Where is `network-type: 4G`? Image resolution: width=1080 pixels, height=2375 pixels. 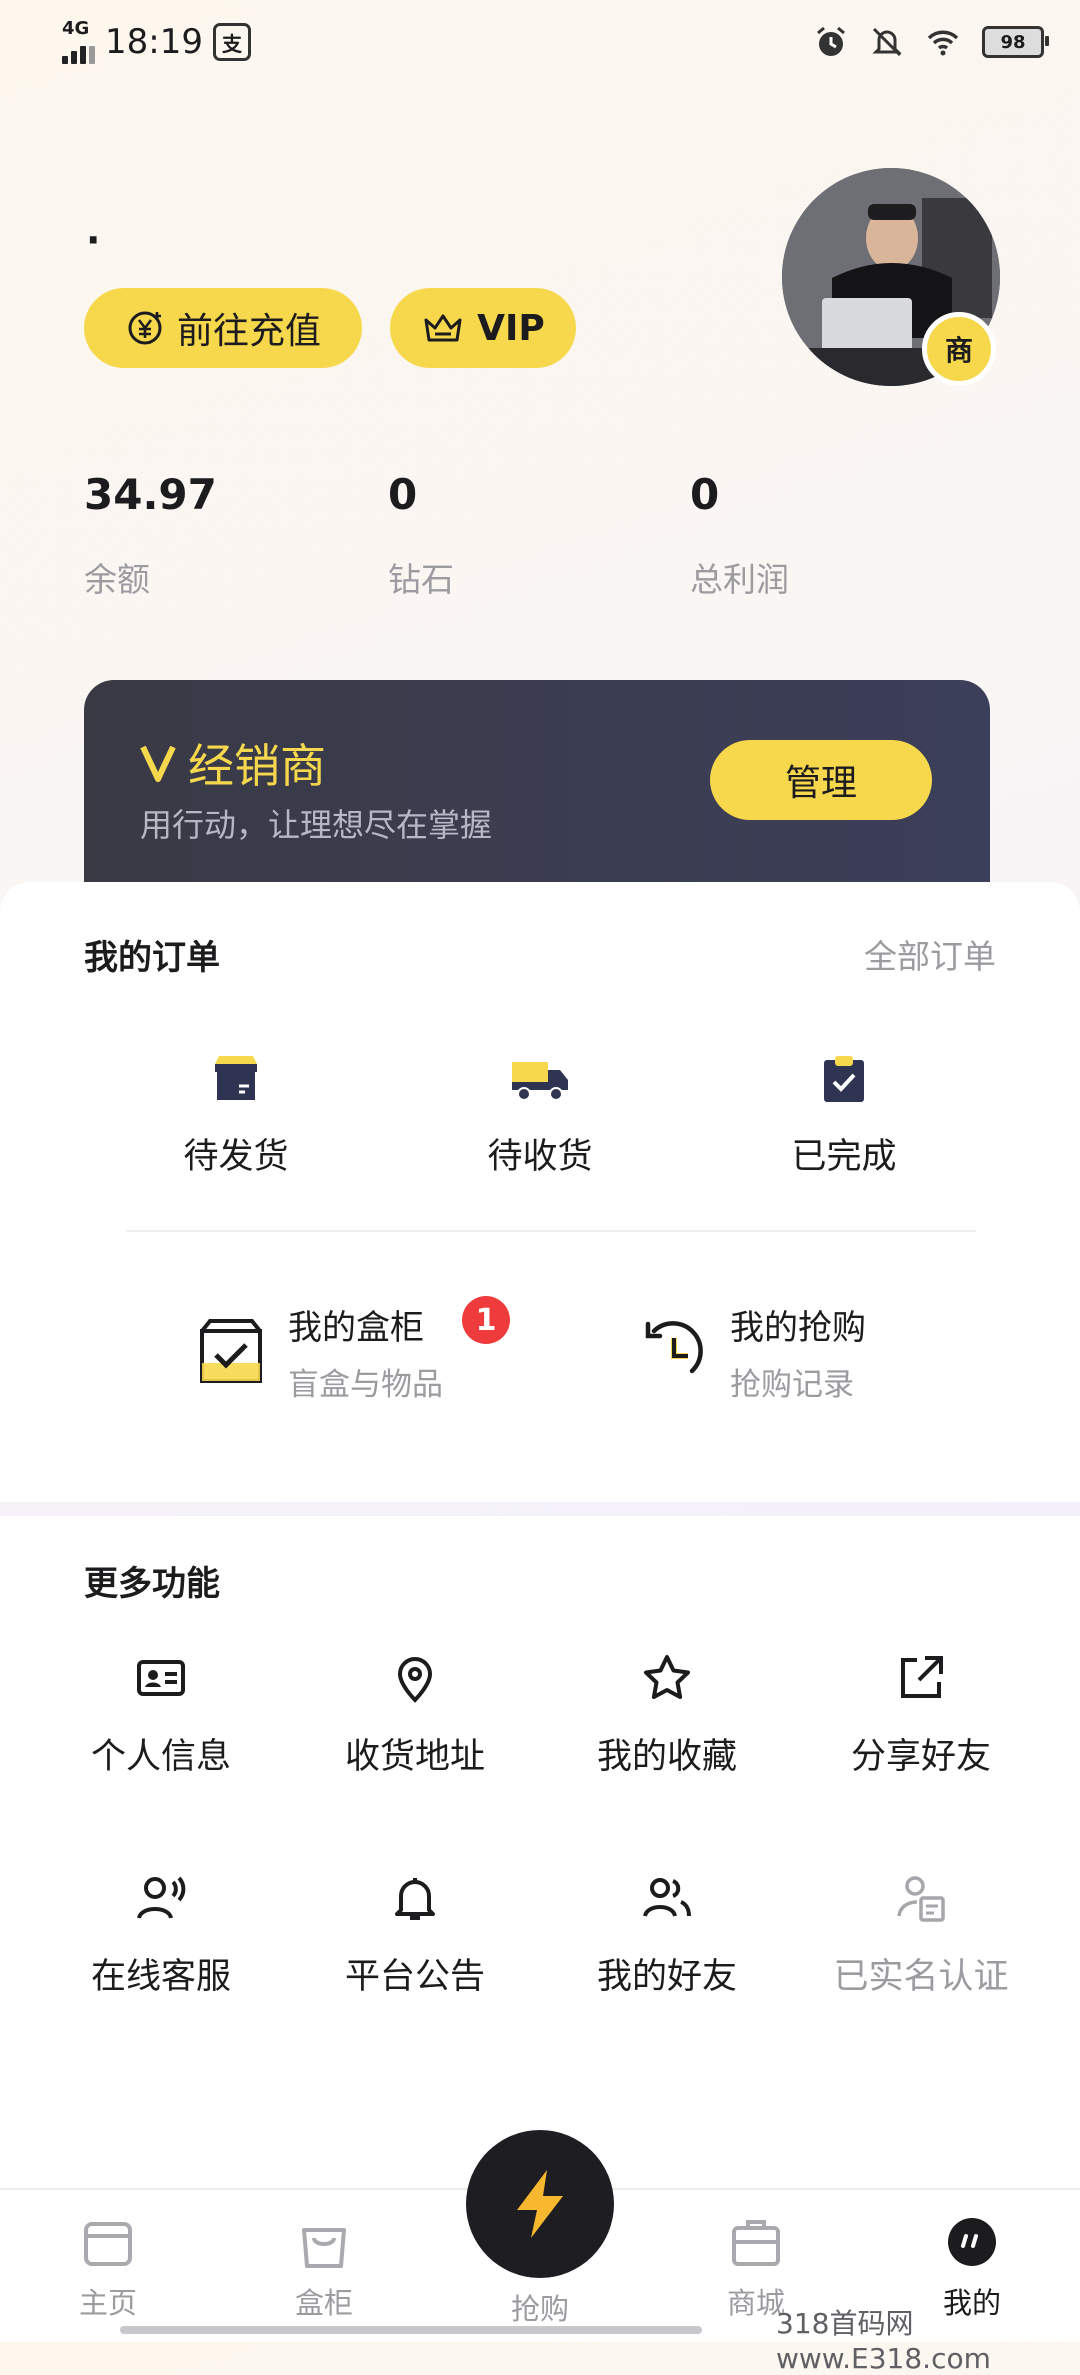
network-type: 4G is located at coordinates (76, 28).